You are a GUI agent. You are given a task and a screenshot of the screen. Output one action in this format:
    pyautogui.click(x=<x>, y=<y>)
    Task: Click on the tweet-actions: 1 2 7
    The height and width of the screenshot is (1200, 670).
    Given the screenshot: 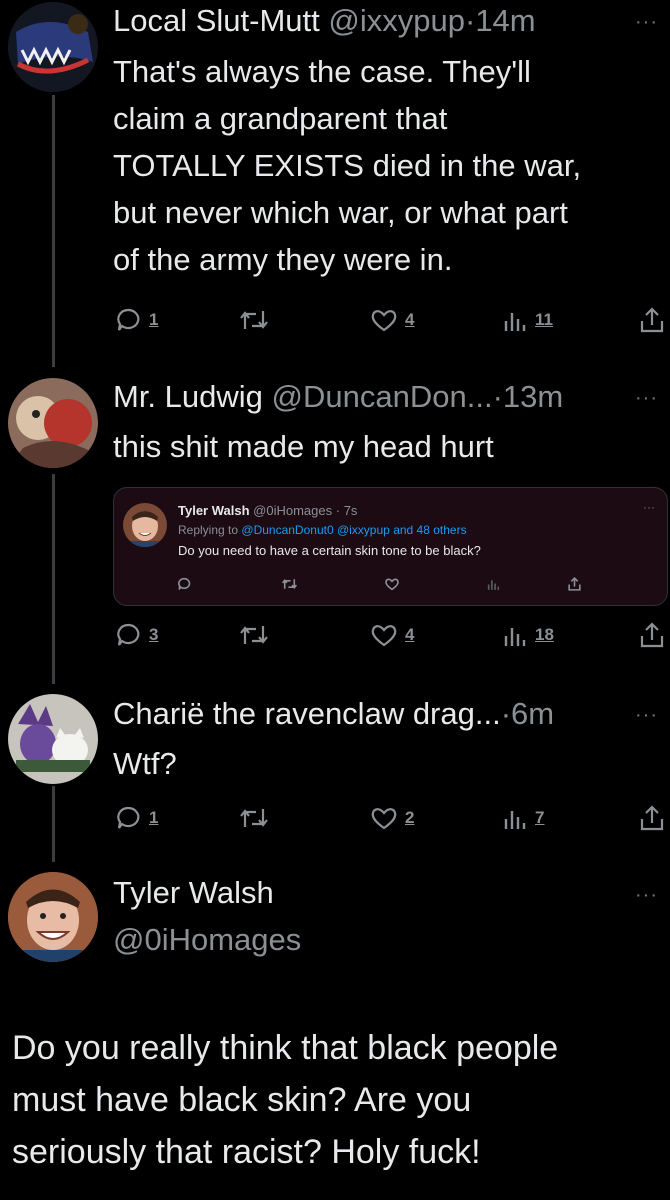 What is the action you would take?
    pyautogui.click(x=391, y=820)
    